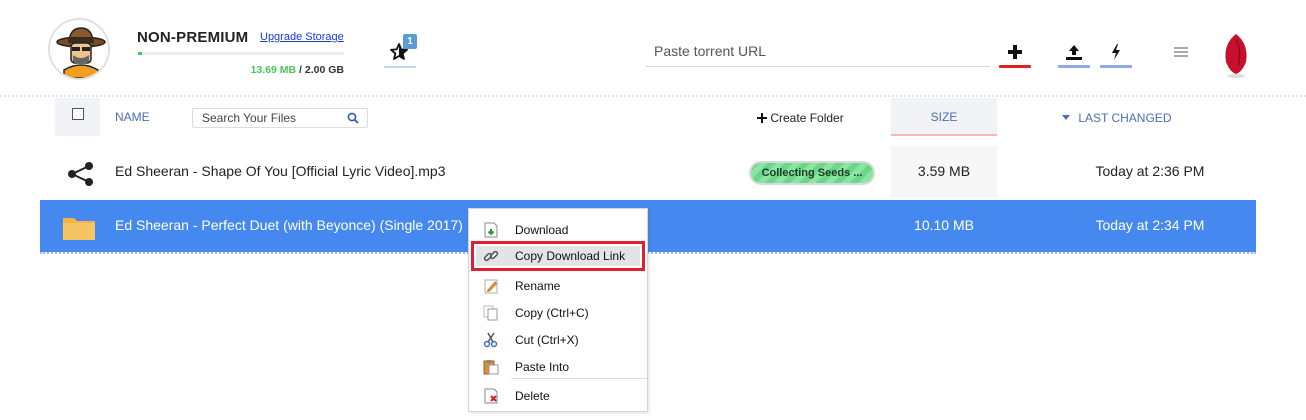  I want to click on select-all-checkbox, so click(78, 114).